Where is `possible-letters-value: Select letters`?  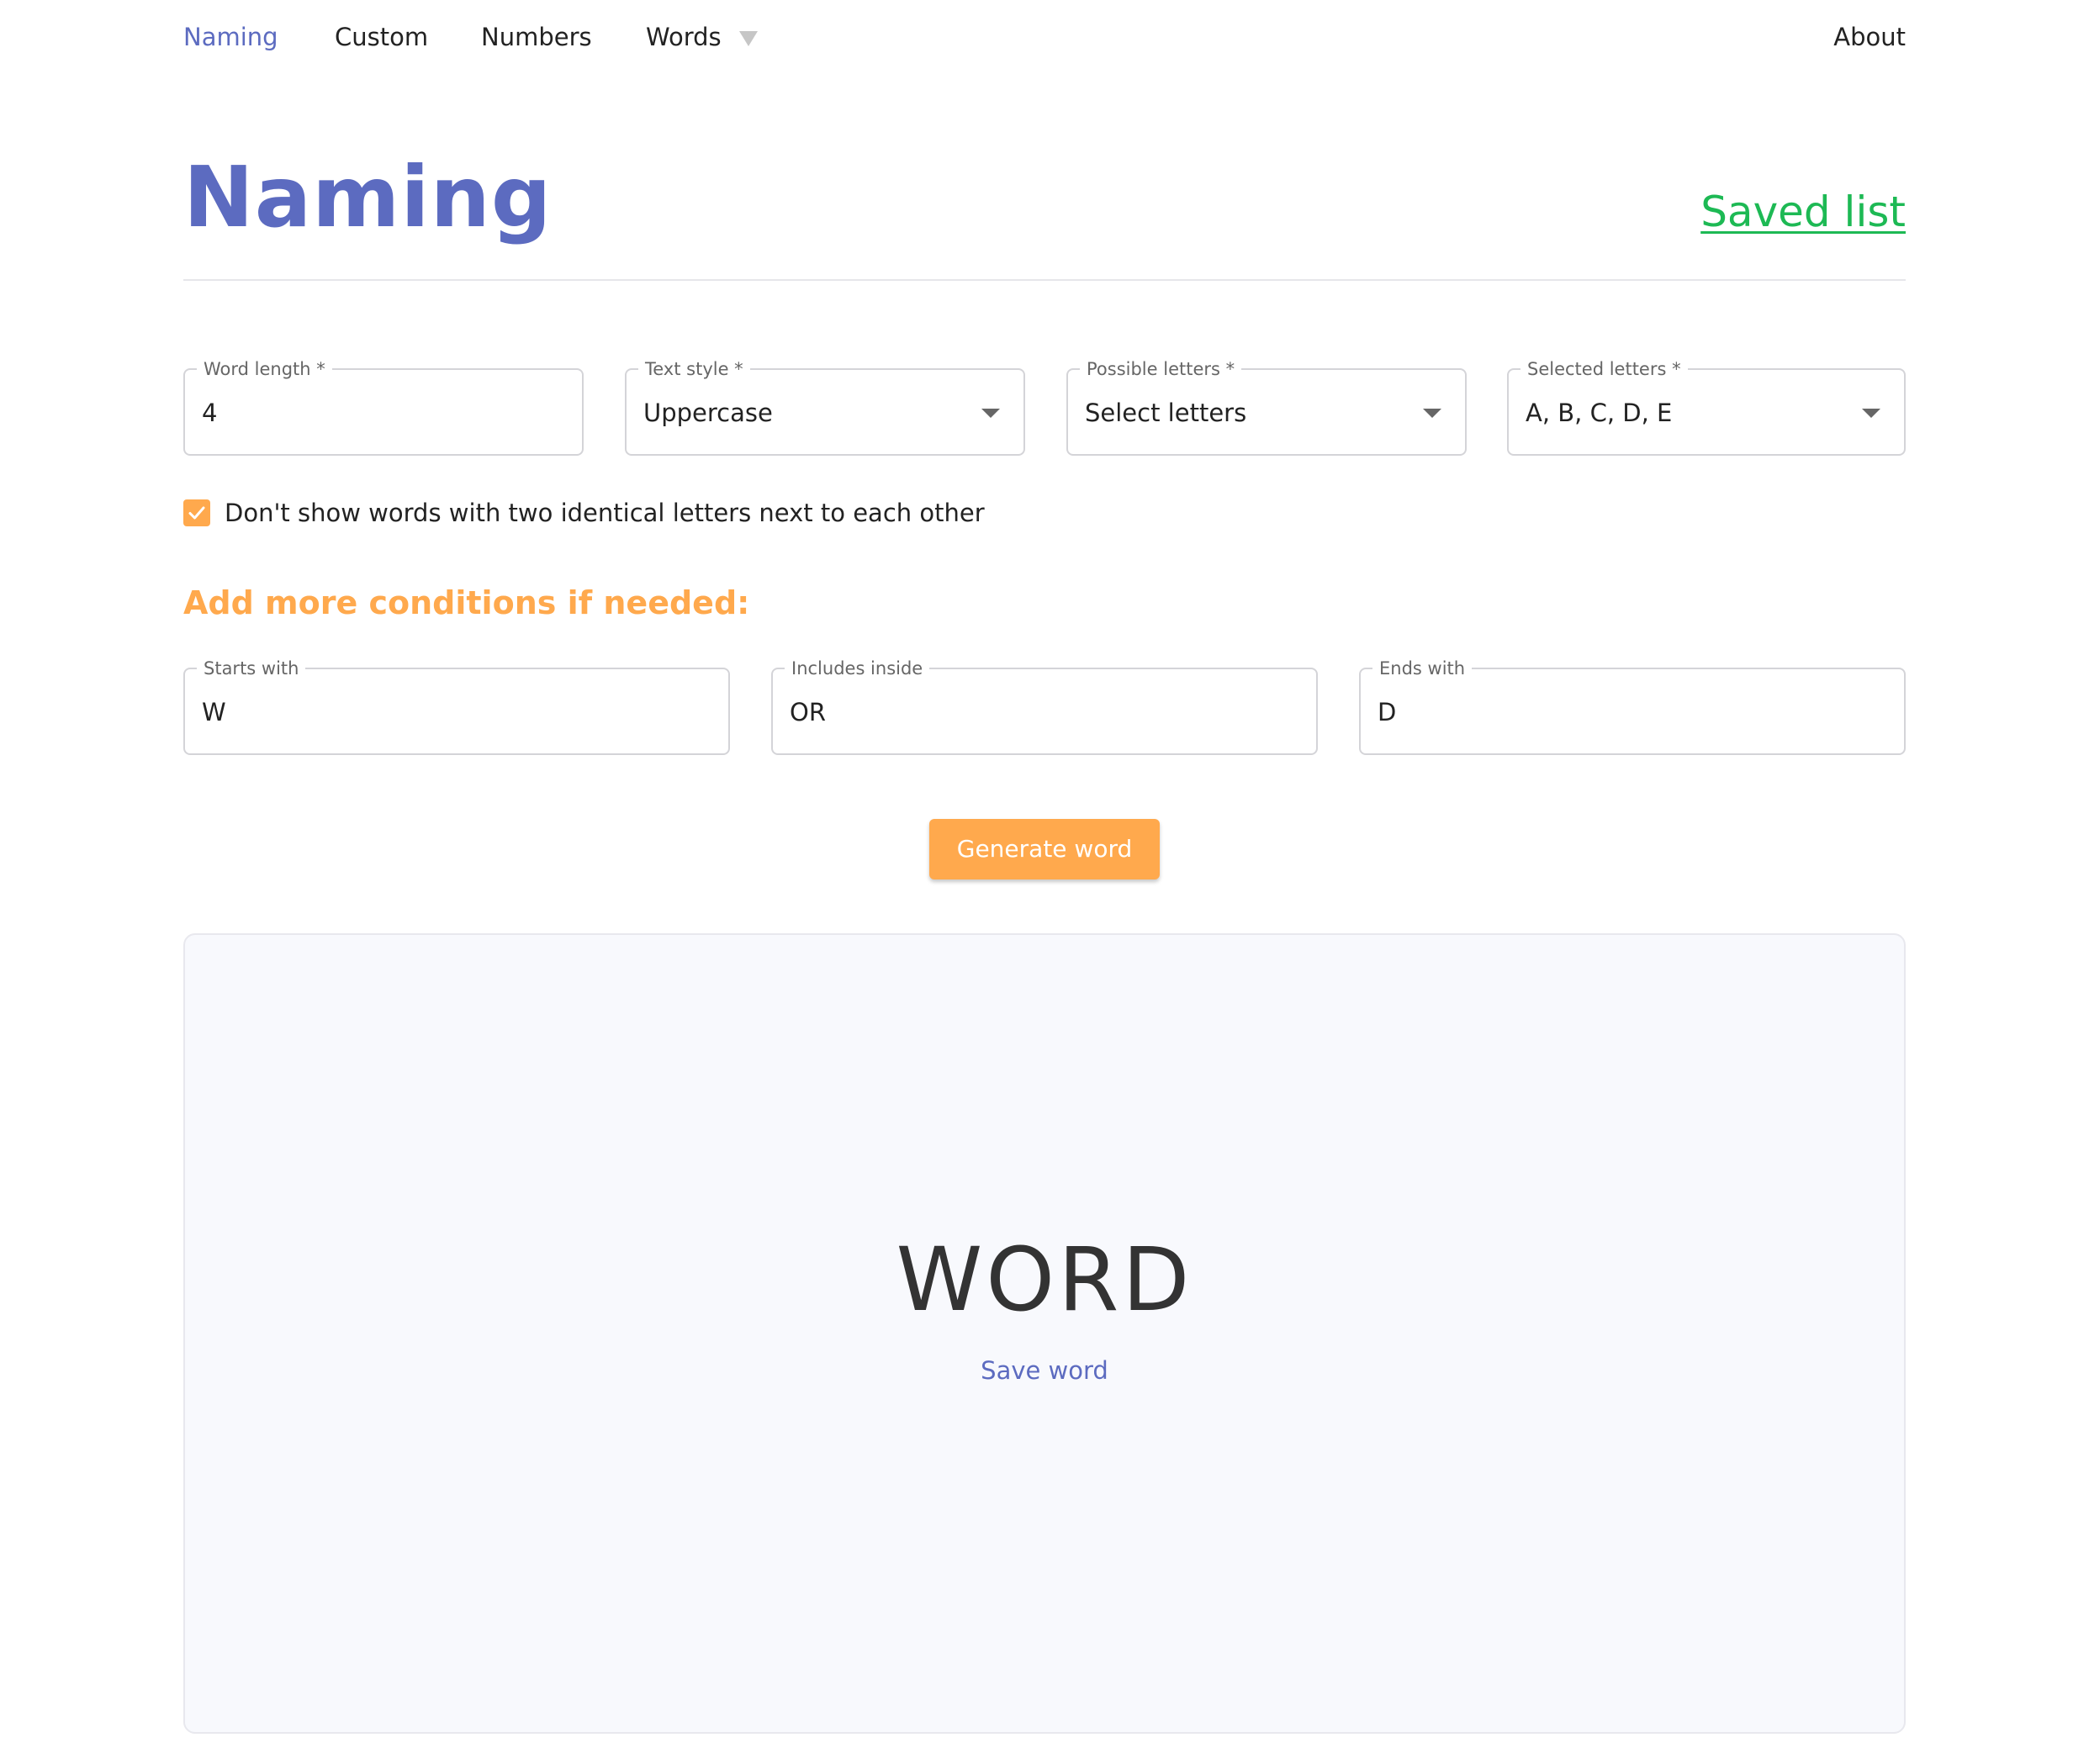
possible-letters-value: Select letters is located at coordinates (1165, 413).